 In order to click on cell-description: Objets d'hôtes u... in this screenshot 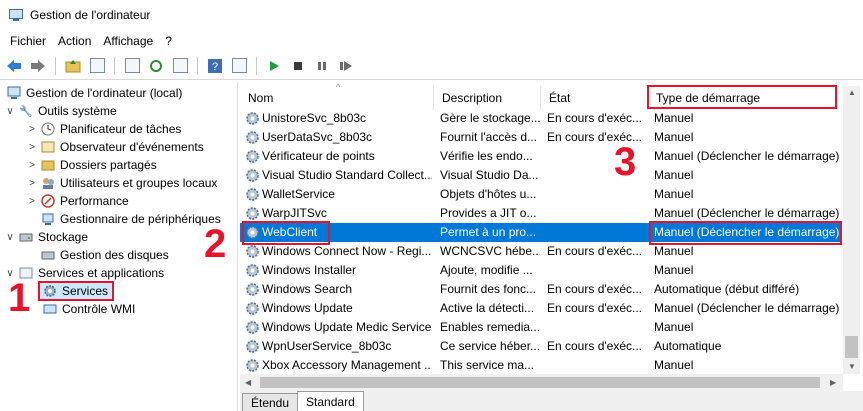, I will do `click(488, 194)`.